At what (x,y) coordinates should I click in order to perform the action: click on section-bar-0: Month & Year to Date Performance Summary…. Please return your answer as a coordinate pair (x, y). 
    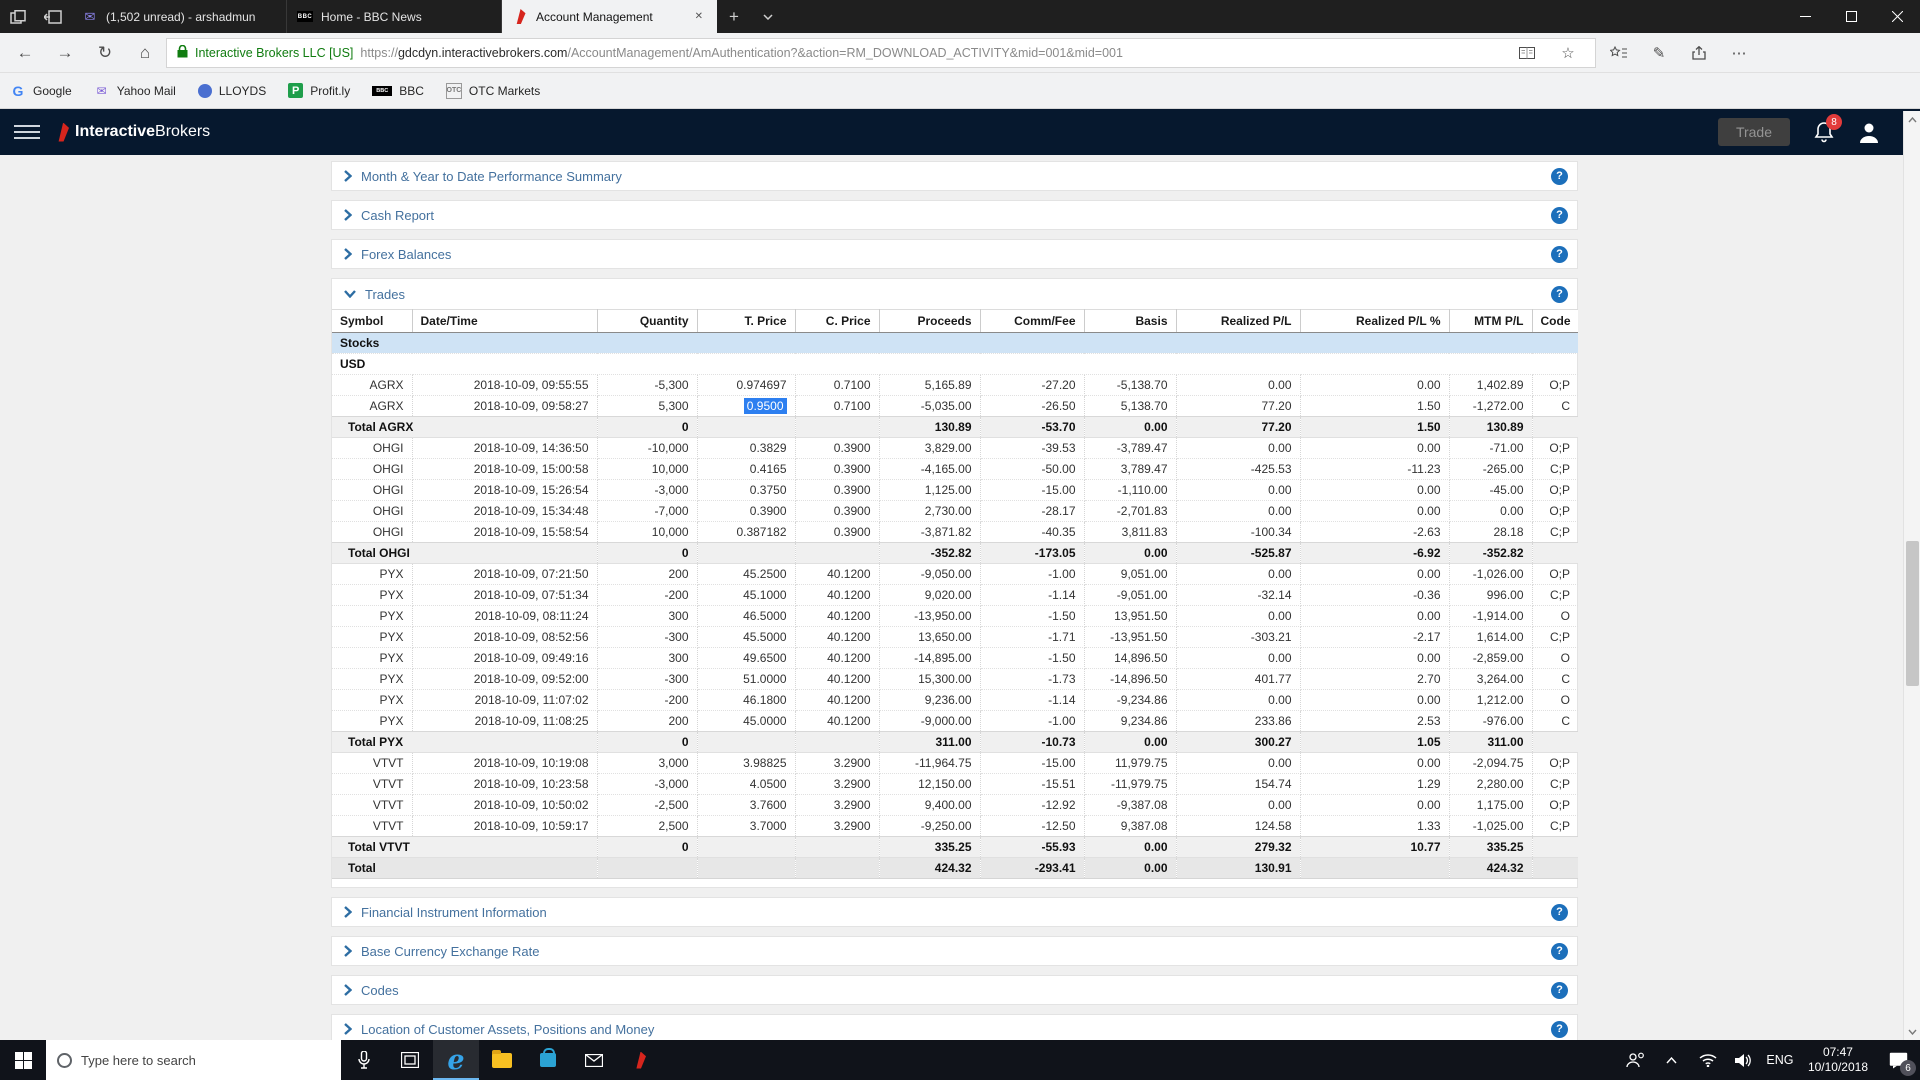
    Looking at the image, I should click on (954, 176).